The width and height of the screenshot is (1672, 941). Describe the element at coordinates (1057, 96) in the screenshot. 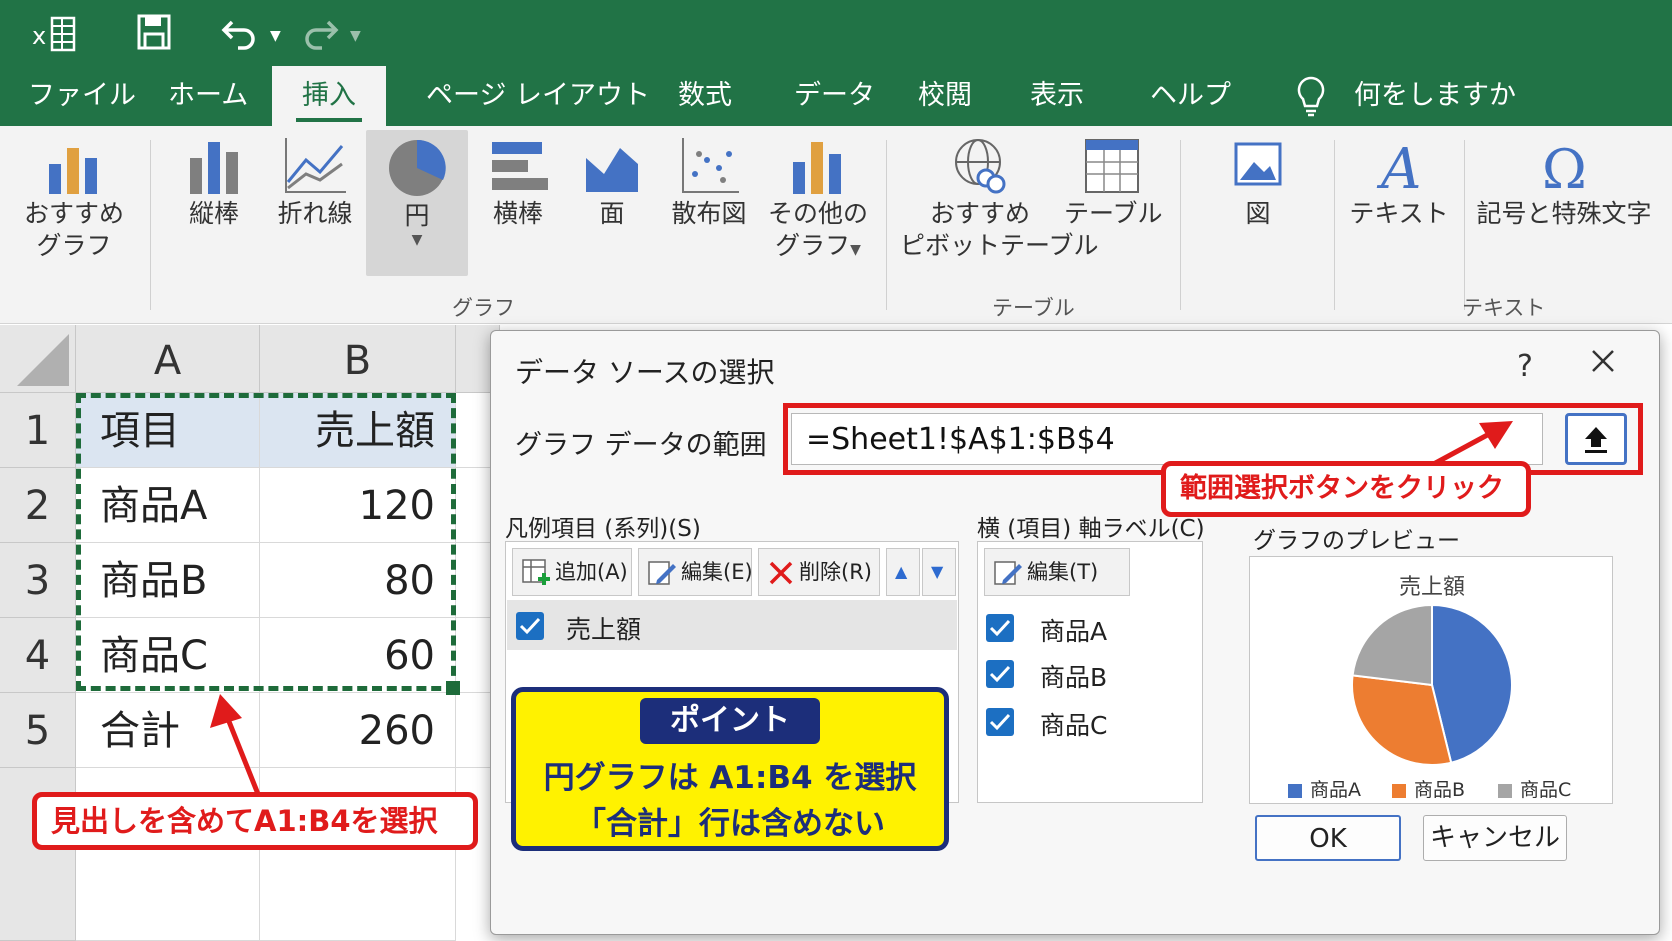

I see `tab-view: 表示` at that location.